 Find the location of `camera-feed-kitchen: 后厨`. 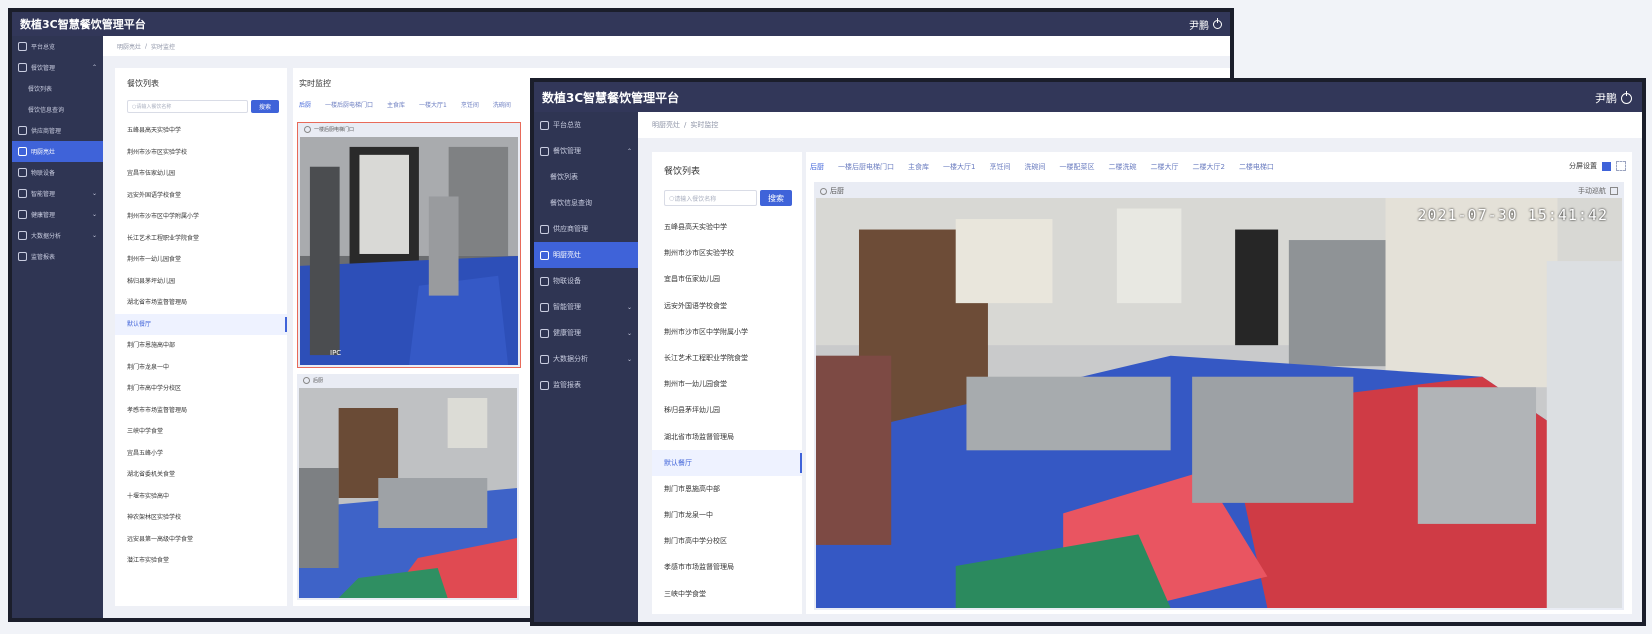

camera-feed-kitchen: 后厨 is located at coordinates (408, 487).